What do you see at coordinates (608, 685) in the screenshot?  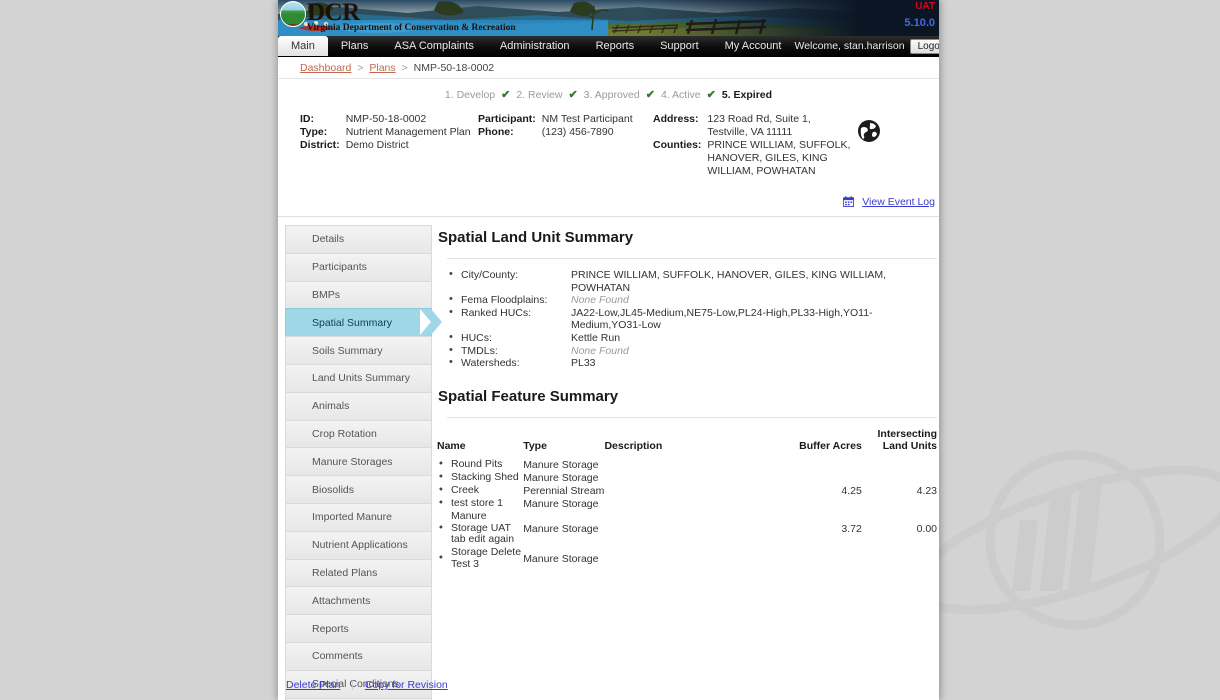 I see `footer-action-links: Delete Plan | Copy for Revision` at bounding box center [608, 685].